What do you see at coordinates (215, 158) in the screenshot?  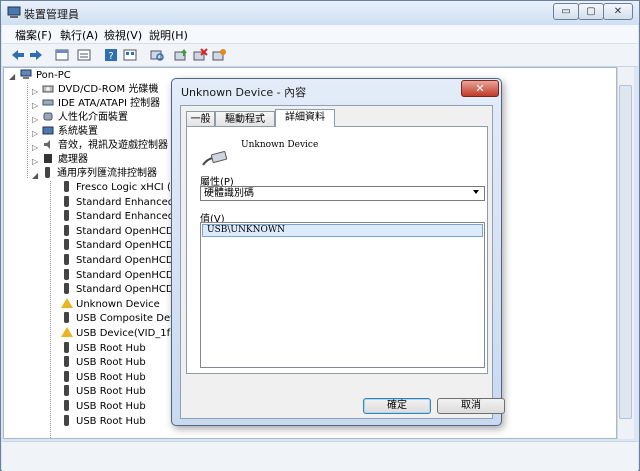 I see `usb-cable-icon` at bounding box center [215, 158].